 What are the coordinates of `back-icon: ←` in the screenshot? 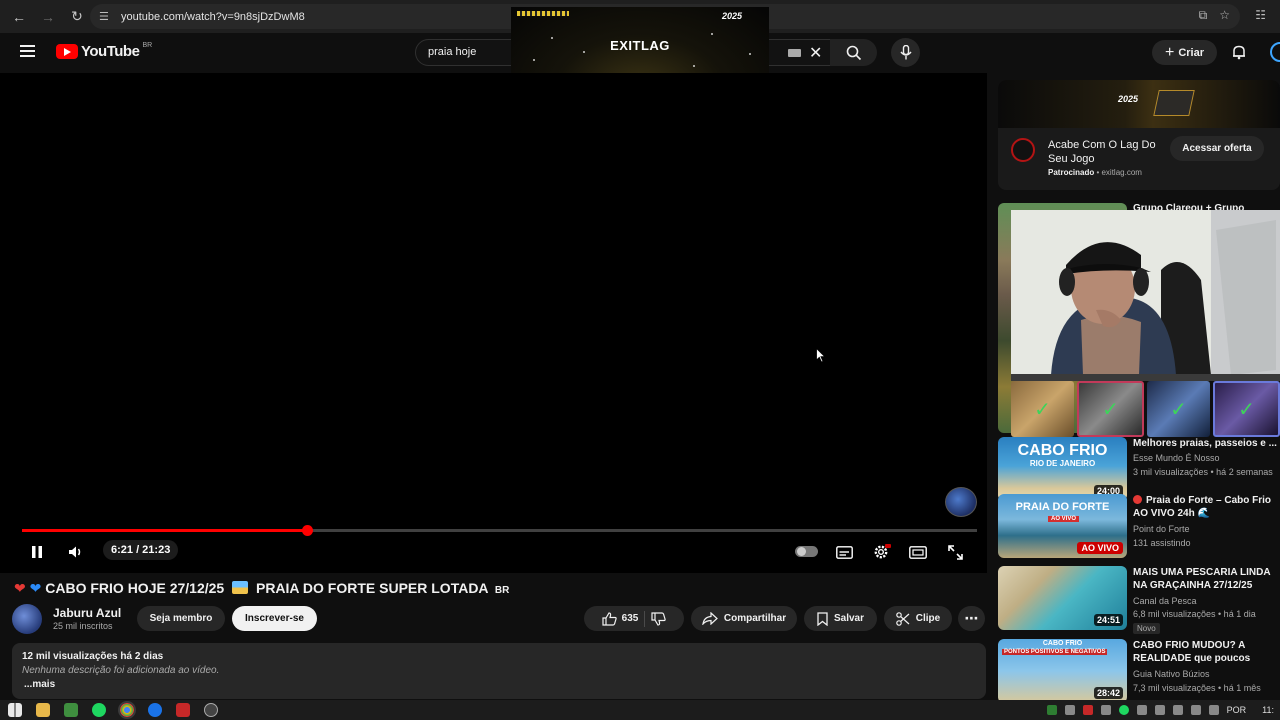 It's located at (19, 17).